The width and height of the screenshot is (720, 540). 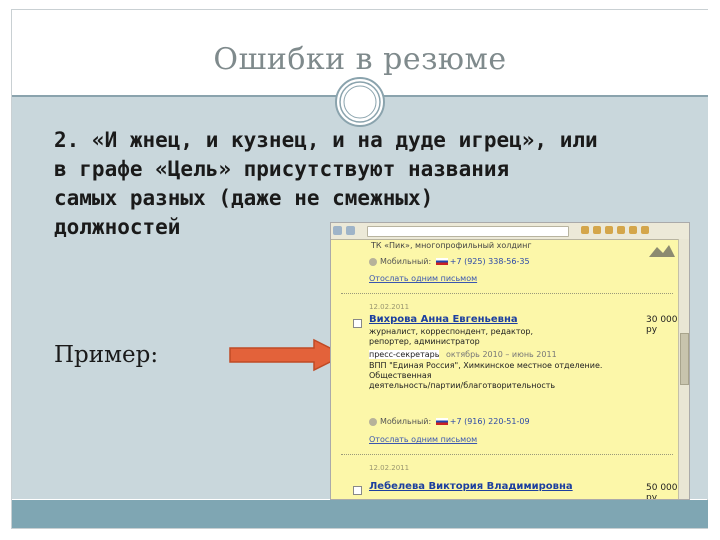 I want to click on org-line: Общественная, so click(x=400, y=375).